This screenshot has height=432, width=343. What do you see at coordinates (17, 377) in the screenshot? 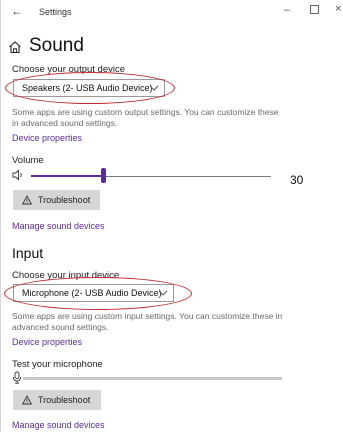
I see `microphone-icon` at bounding box center [17, 377].